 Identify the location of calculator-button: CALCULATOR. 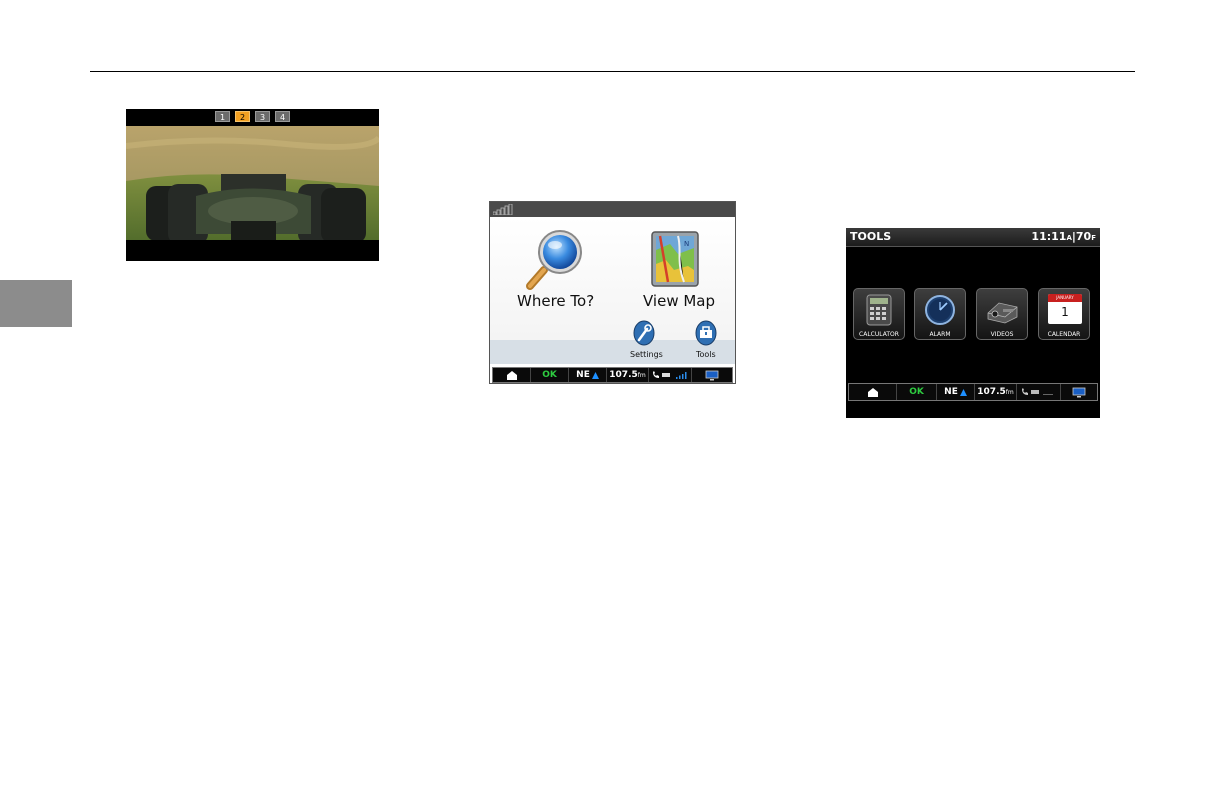
(879, 314).